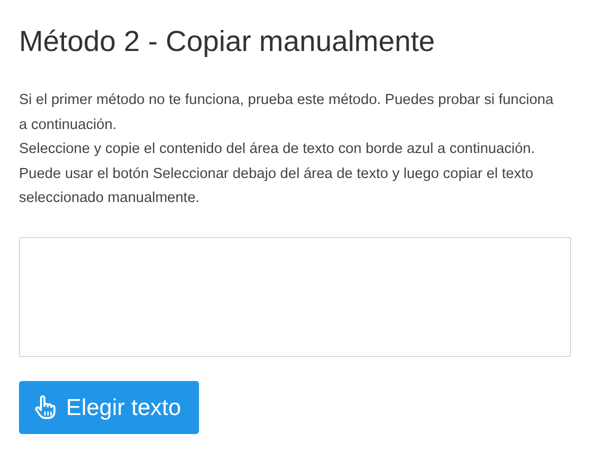 The width and height of the screenshot is (593, 473). I want to click on instruction-text: Puede usar el botón Seleccionar debajo del área de texto y luego copiar el texto seleccionado manualmente., so click(276, 186).